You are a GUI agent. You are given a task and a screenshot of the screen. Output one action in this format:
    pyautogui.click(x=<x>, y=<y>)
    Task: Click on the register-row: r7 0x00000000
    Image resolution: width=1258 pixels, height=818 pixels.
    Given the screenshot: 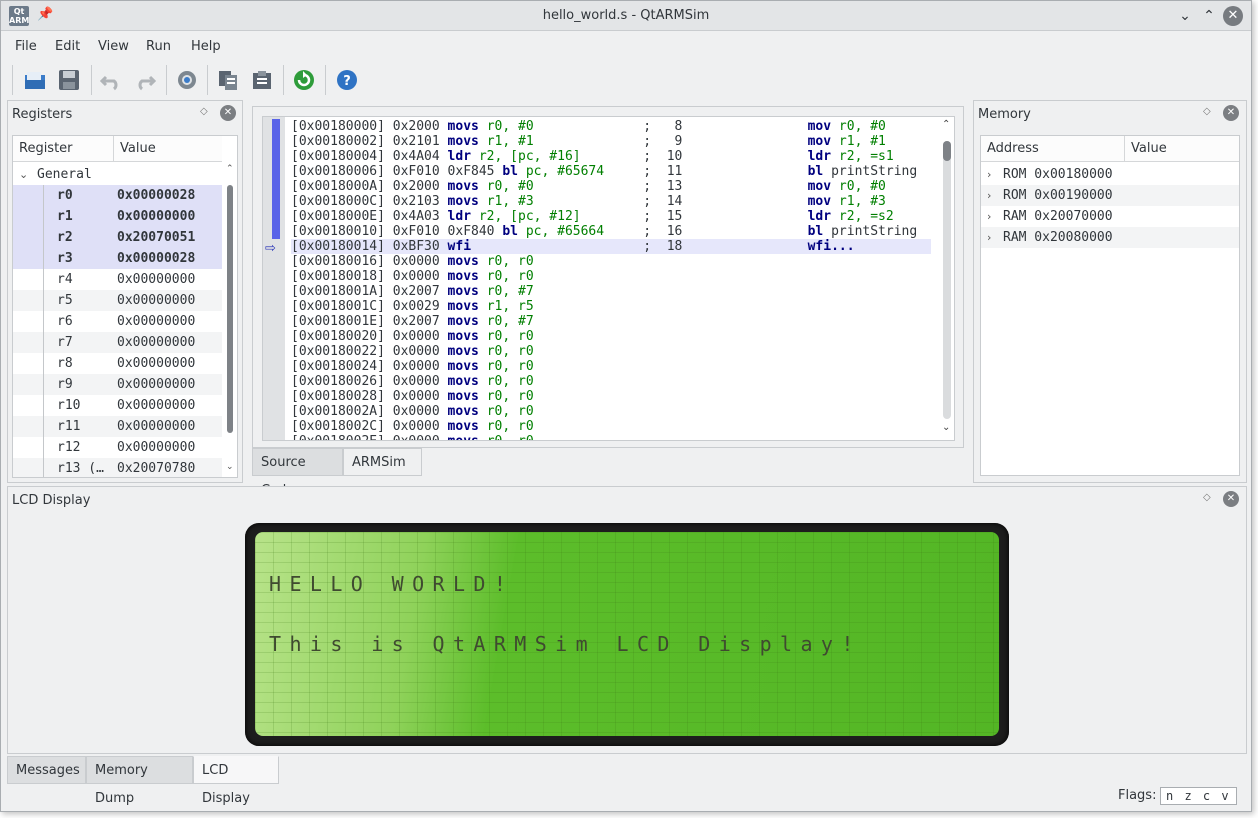 What is the action you would take?
    pyautogui.click(x=117, y=342)
    